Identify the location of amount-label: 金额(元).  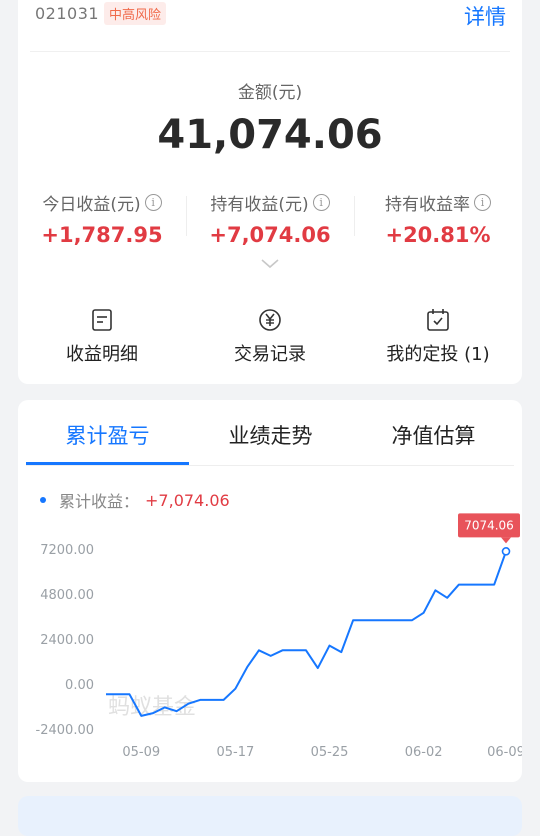
(270, 93).